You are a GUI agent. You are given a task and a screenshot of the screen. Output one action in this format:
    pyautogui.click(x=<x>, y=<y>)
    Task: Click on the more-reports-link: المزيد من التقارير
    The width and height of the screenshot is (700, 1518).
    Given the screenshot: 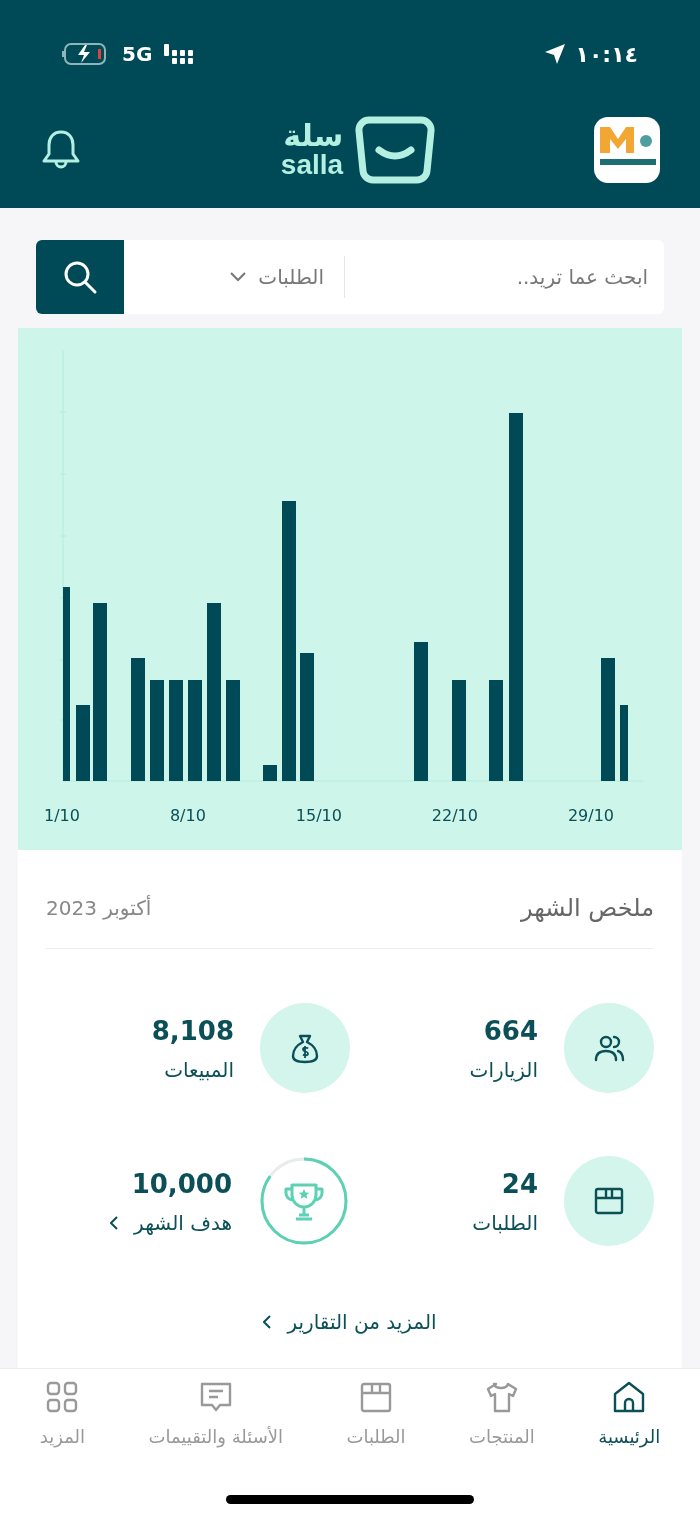 What is the action you would take?
    pyautogui.click(x=350, y=1322)
    